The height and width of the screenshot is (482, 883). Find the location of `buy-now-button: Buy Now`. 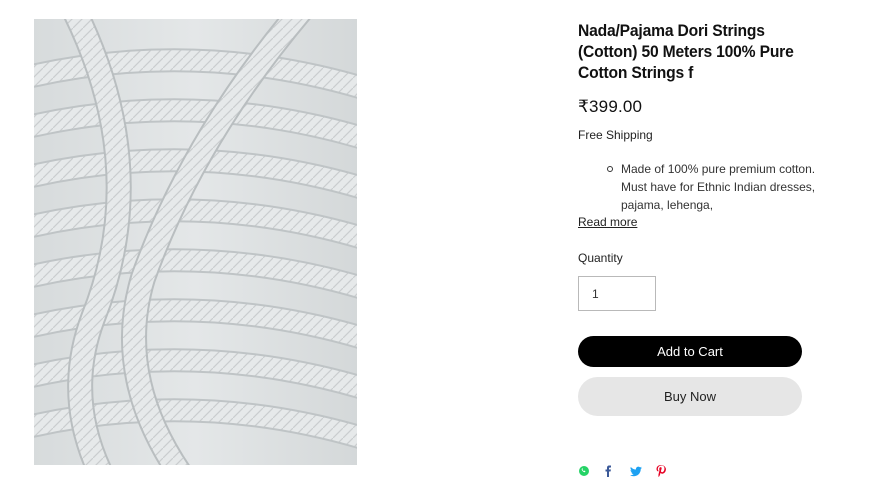

buy-now-button: Buy Now is located at coordinates (690, 396).